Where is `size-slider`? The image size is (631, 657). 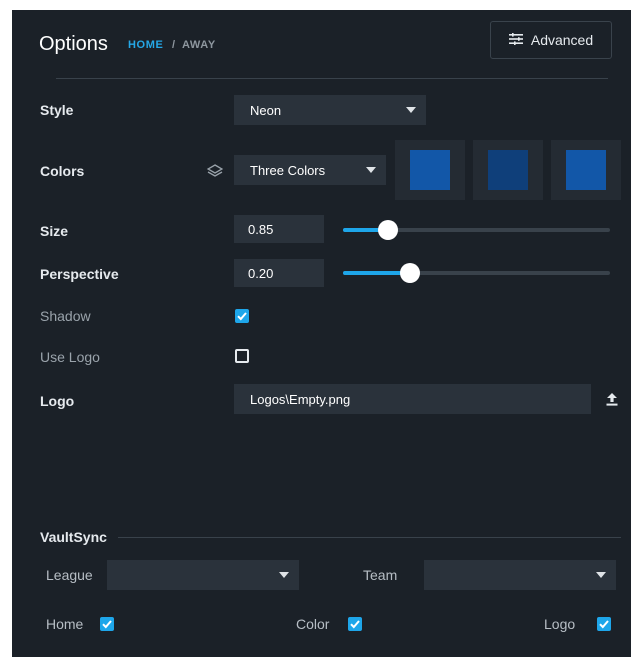
size-slider is located at coordinates (476, 230).